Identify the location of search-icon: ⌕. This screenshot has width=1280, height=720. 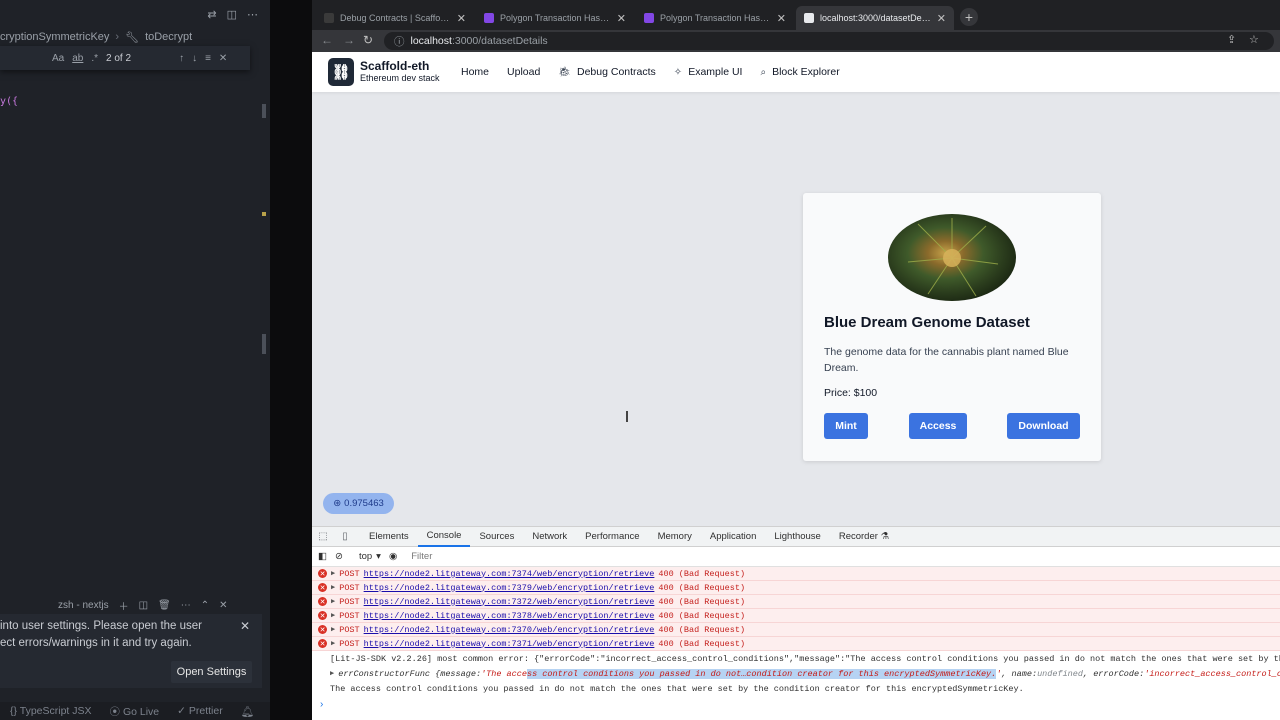
(763, 72).